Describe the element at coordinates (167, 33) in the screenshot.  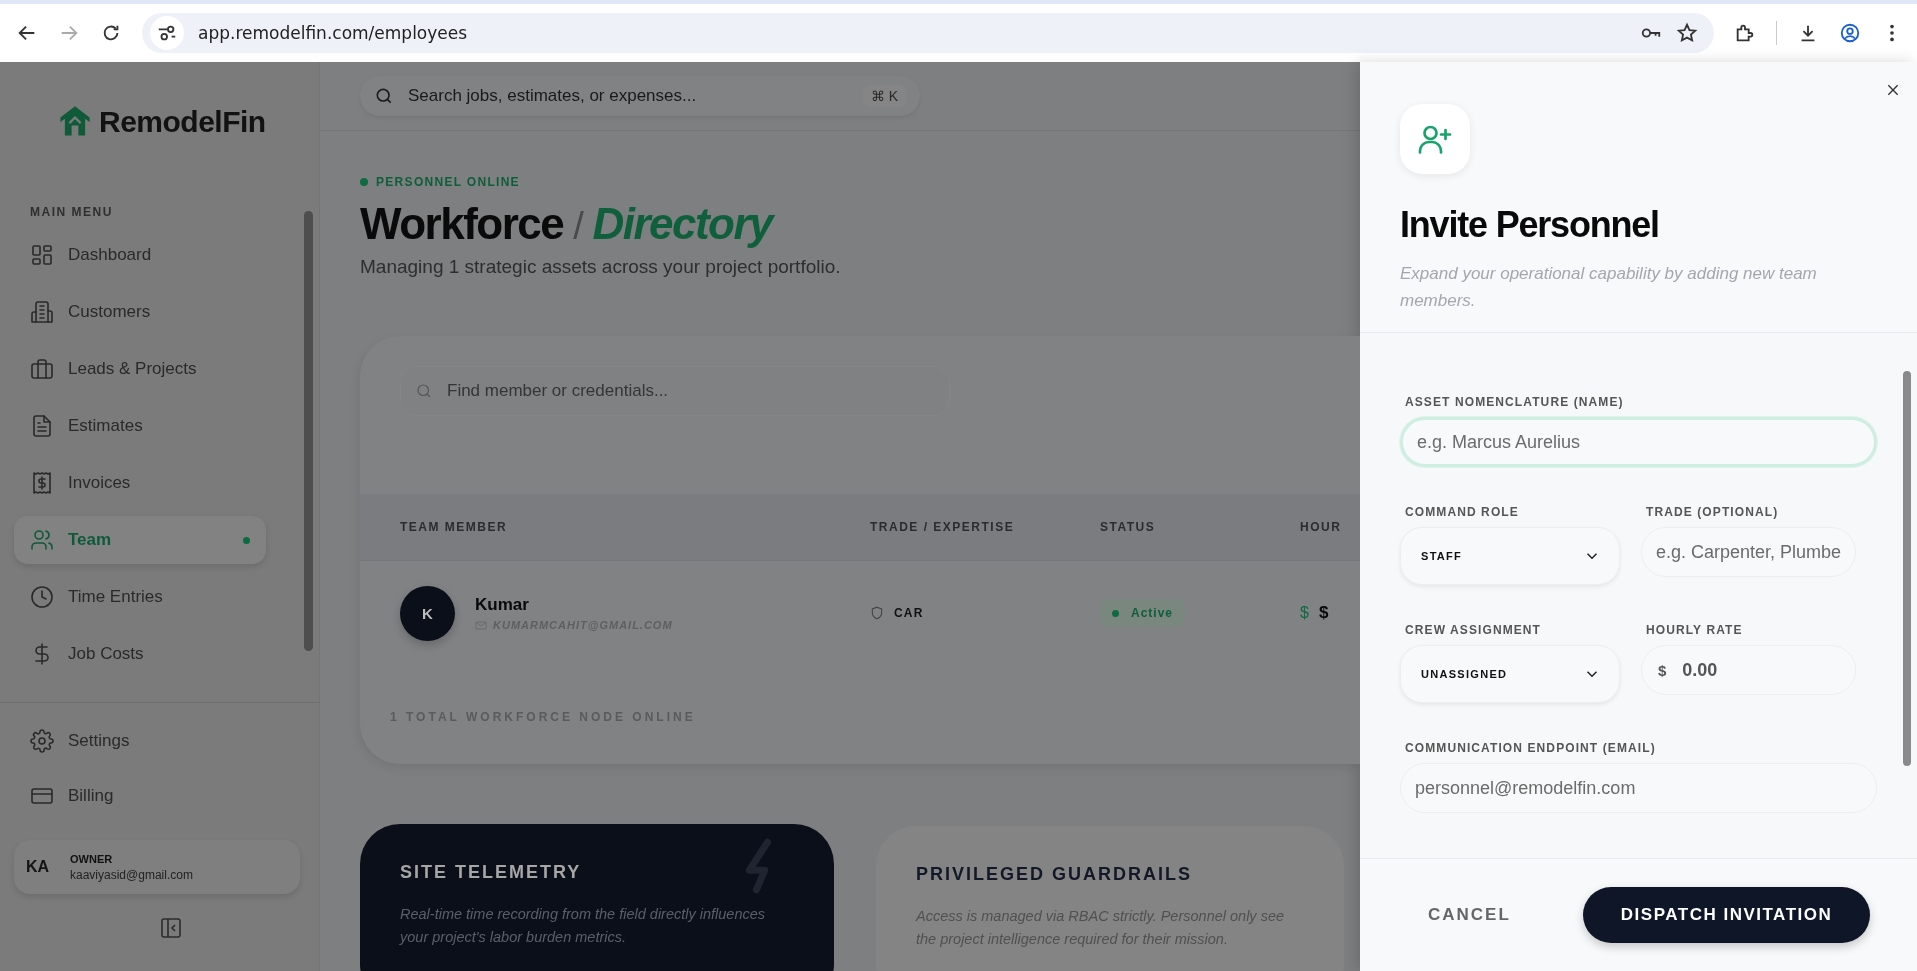
I see `site-settings-icon` at that location.